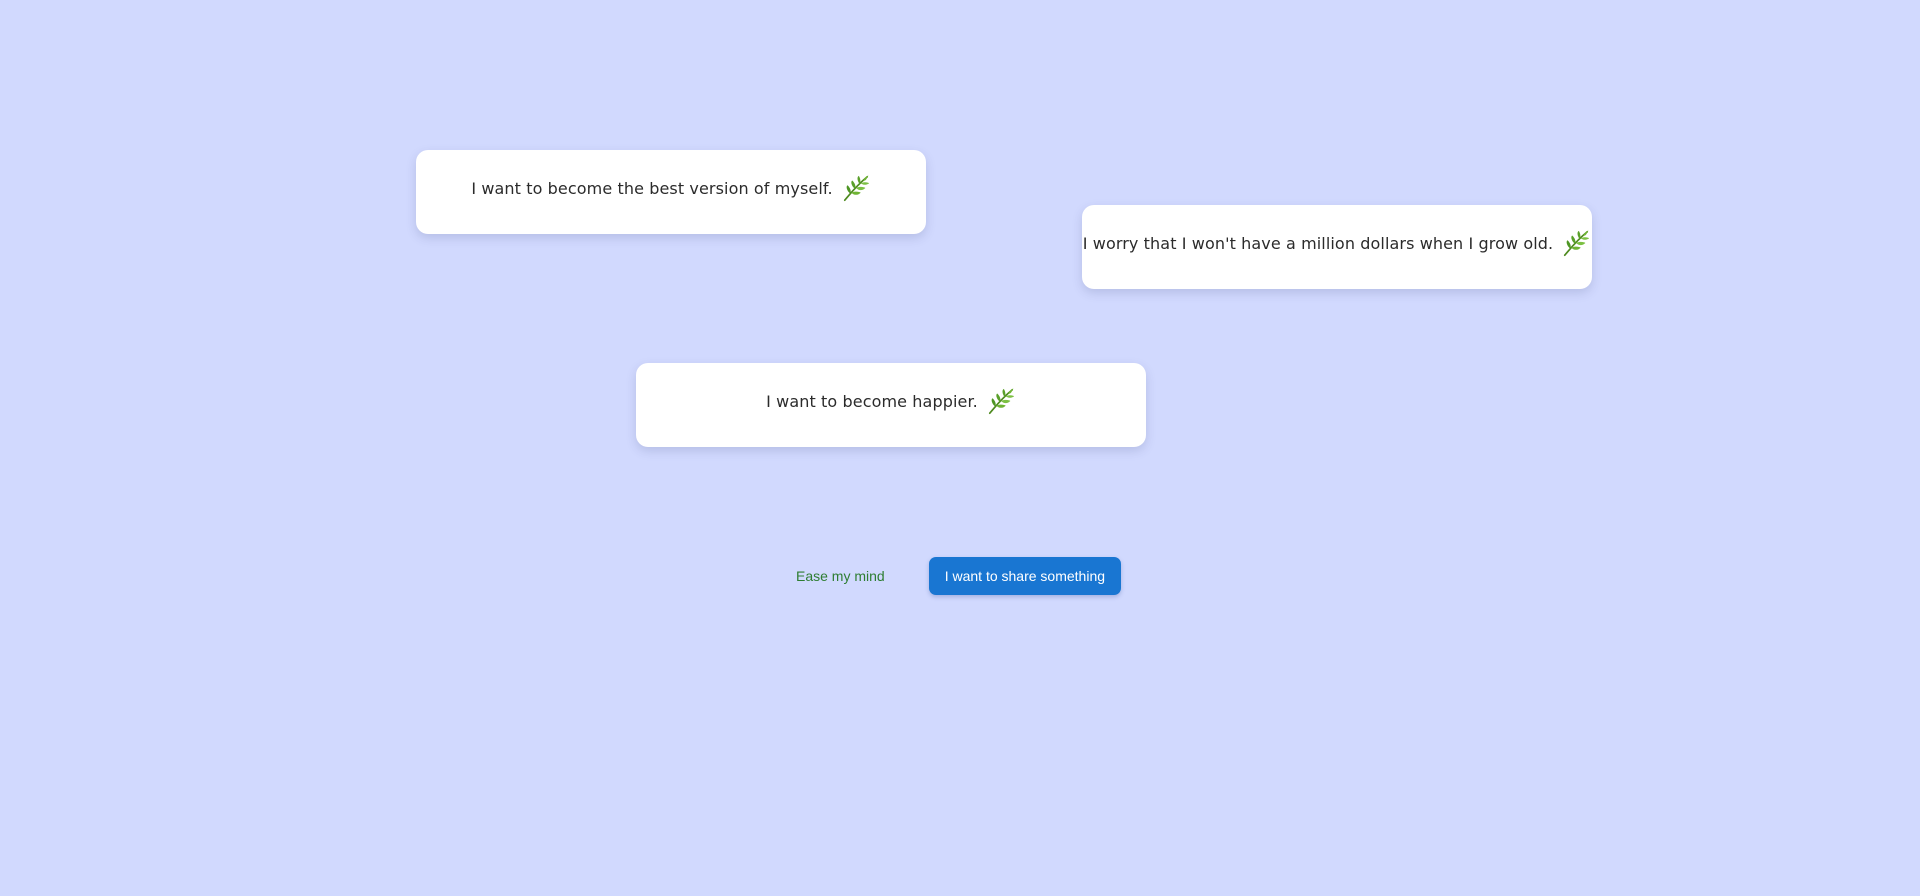 The height and width of the screenshot is (896, 1920). What do you see at coordinates (872, 401) in the screenshot?
I see `thought-text: I want to become happier.` at bounding box center [872, 401].